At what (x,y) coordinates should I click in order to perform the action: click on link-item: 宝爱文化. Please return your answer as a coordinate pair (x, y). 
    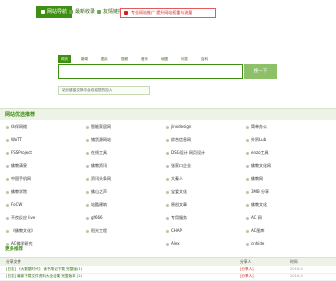
    Looking at the image, I should click on (176, 192).